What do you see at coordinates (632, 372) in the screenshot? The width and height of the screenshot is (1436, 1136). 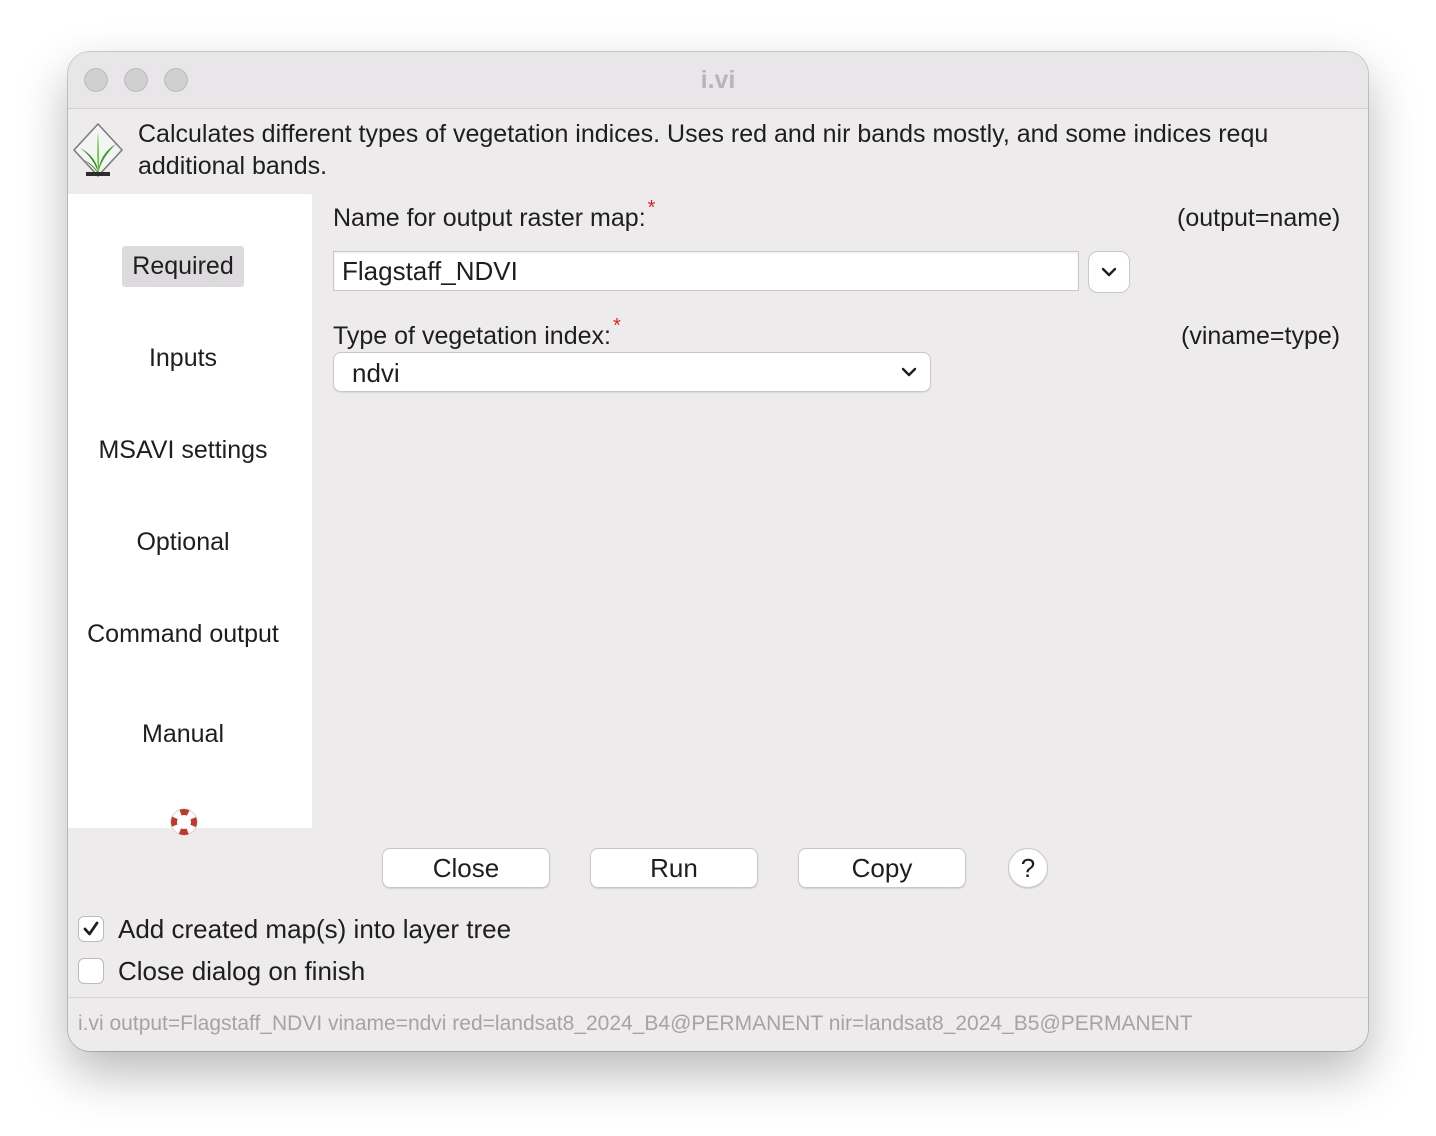 I see `viname-select: ndvi` at bounding box center [632, 372].